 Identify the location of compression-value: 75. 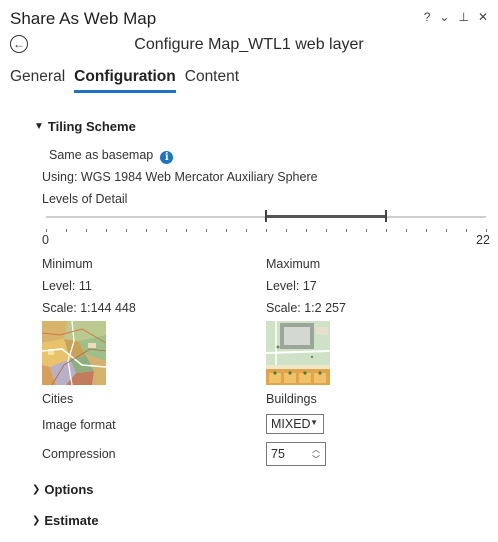
(278, 454).